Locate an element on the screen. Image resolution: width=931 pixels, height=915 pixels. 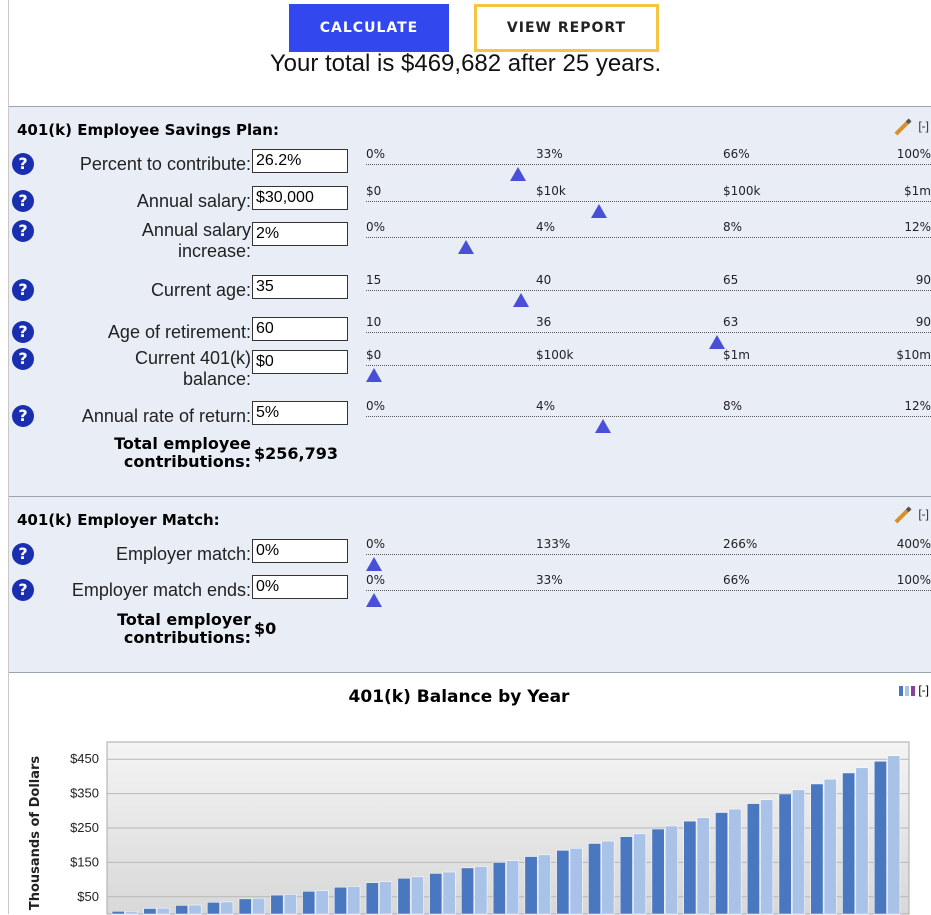
slider: $0 $100k $1m $10m is located at coordinates (648, 365).